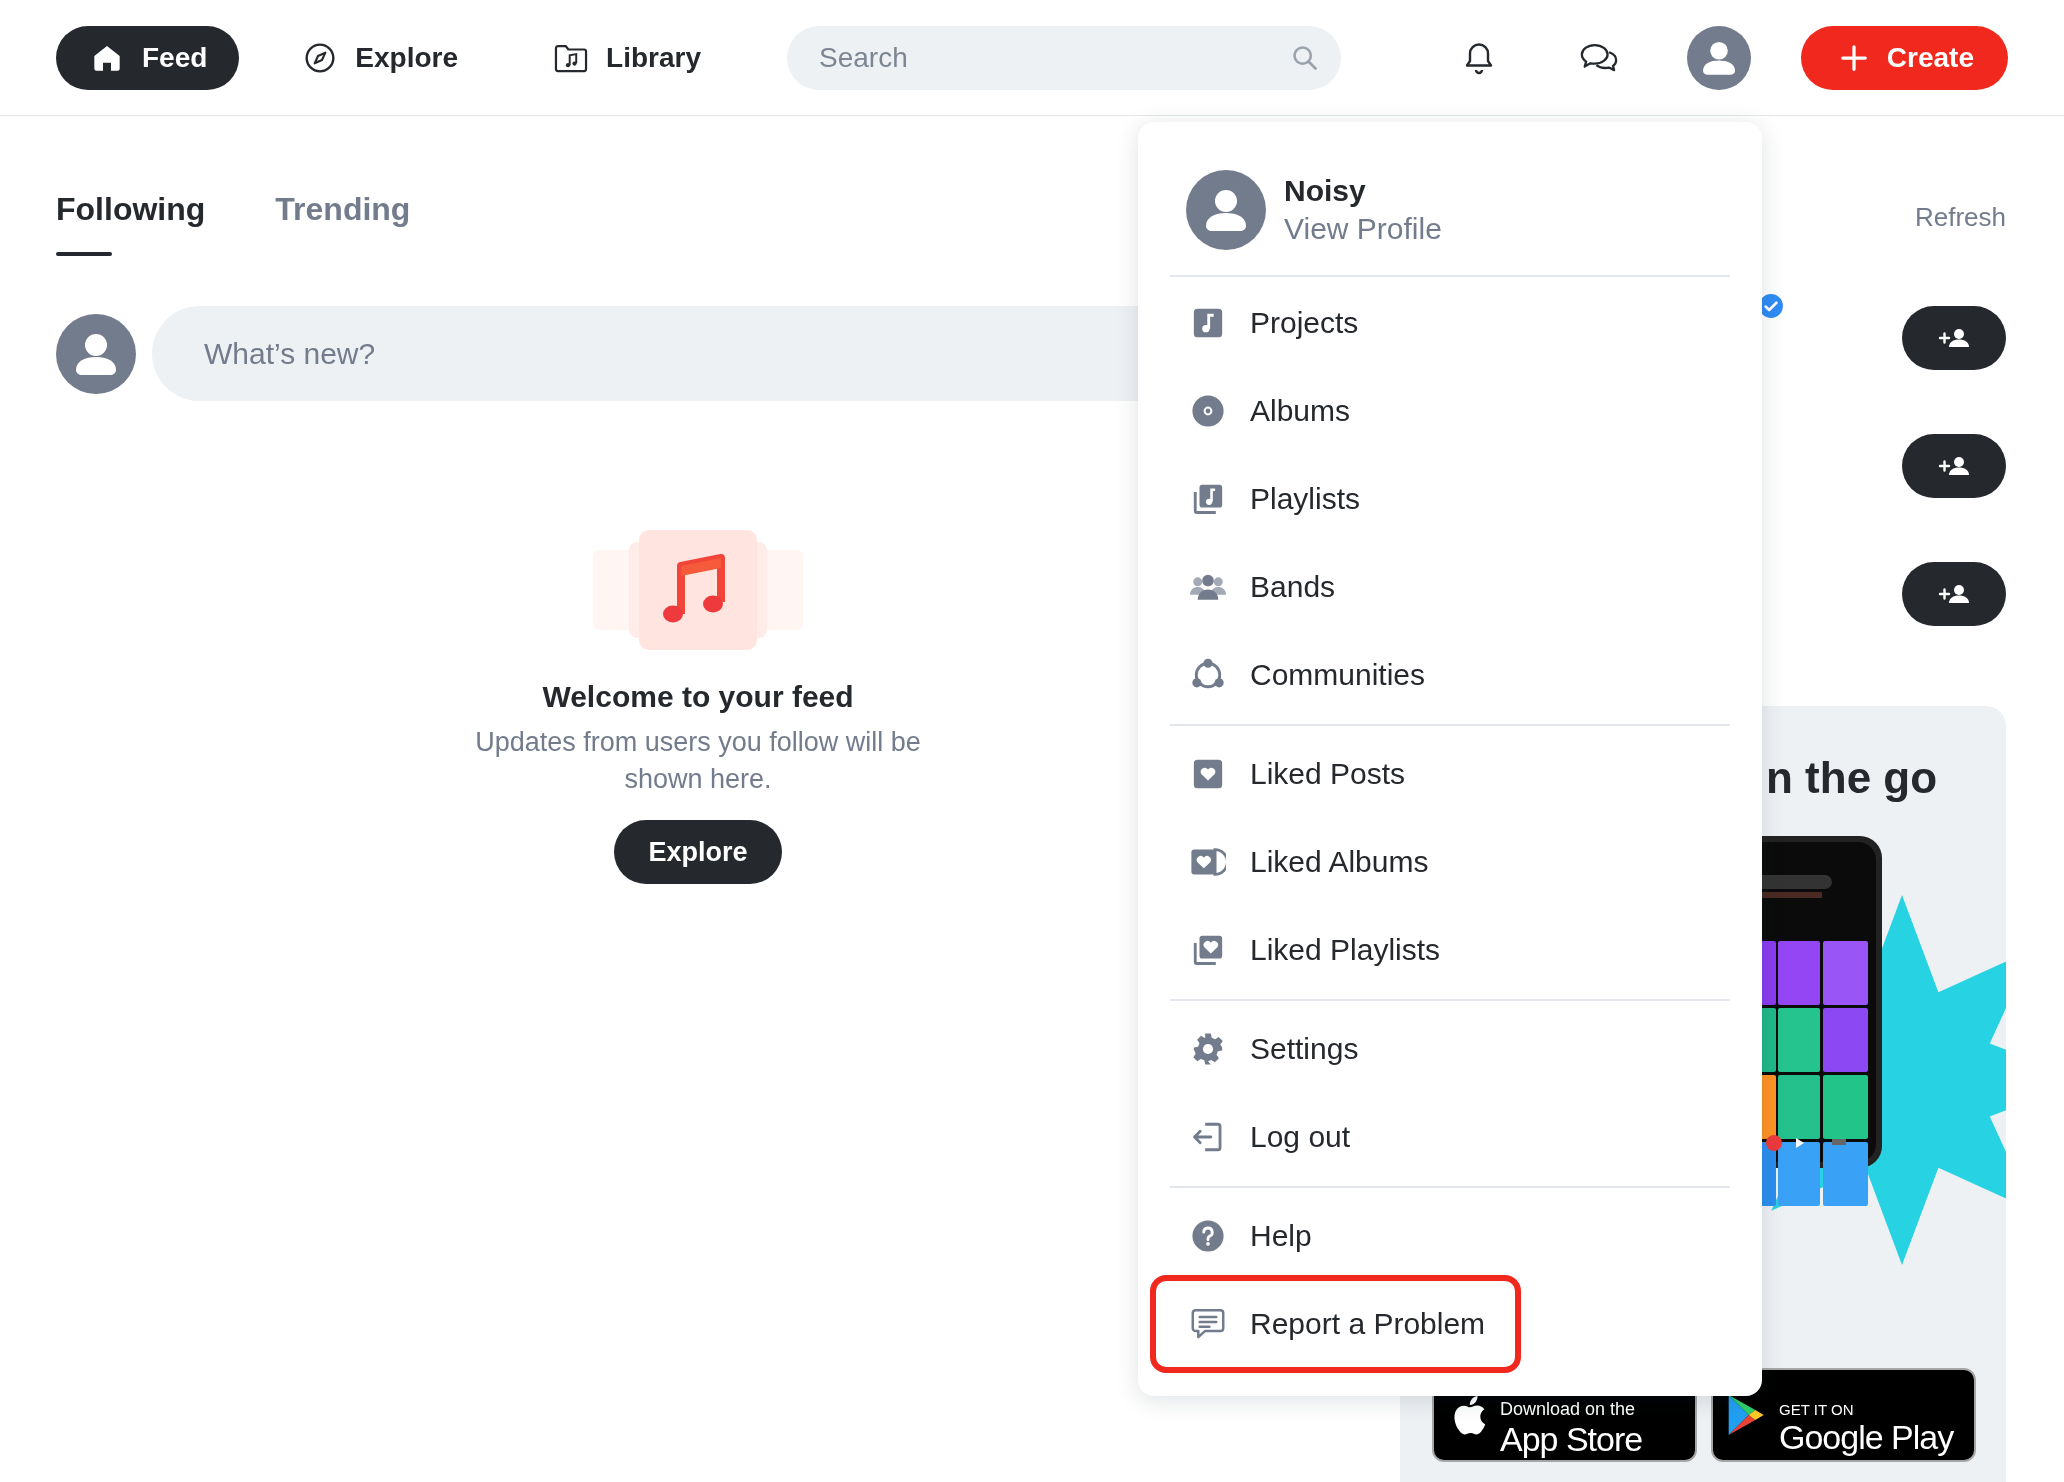 This screenshot has width=2064, height=1482. What do you see at coordinates (698, 852) in the screenshot?
I see `explore-button: Explore` at bounding box center [698, 852].